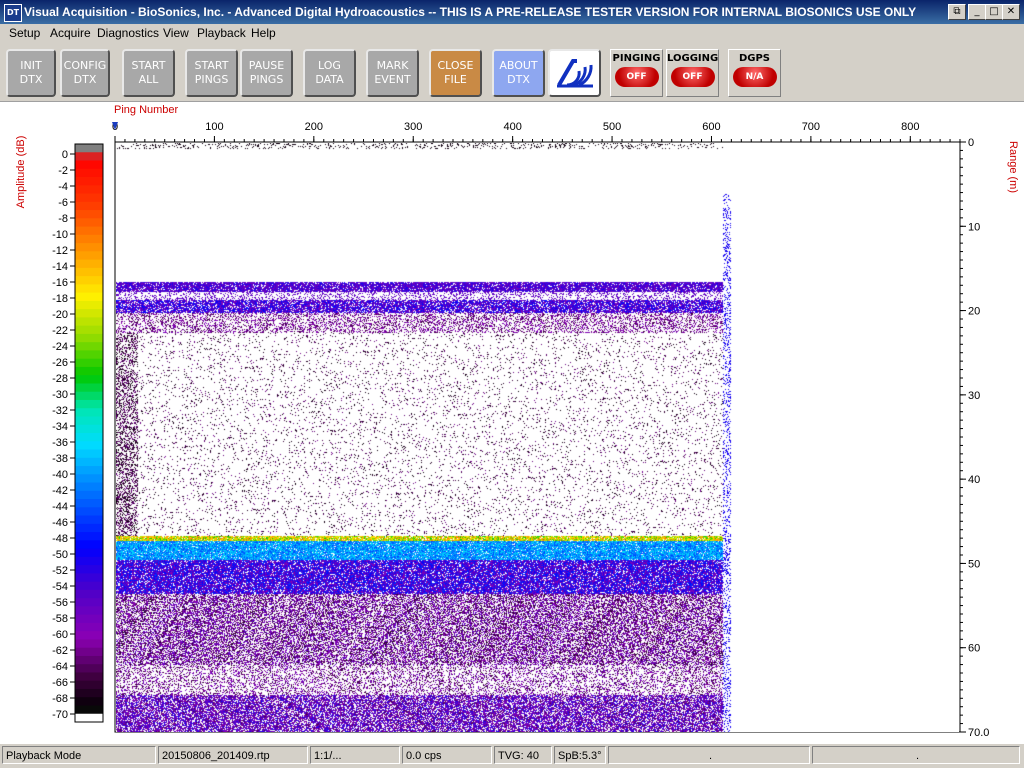 The image size is (1024, 768). Describe the element at coordinates (60, 379) in the screenshot. I see `amplitude-tick-label: -28` at that location.